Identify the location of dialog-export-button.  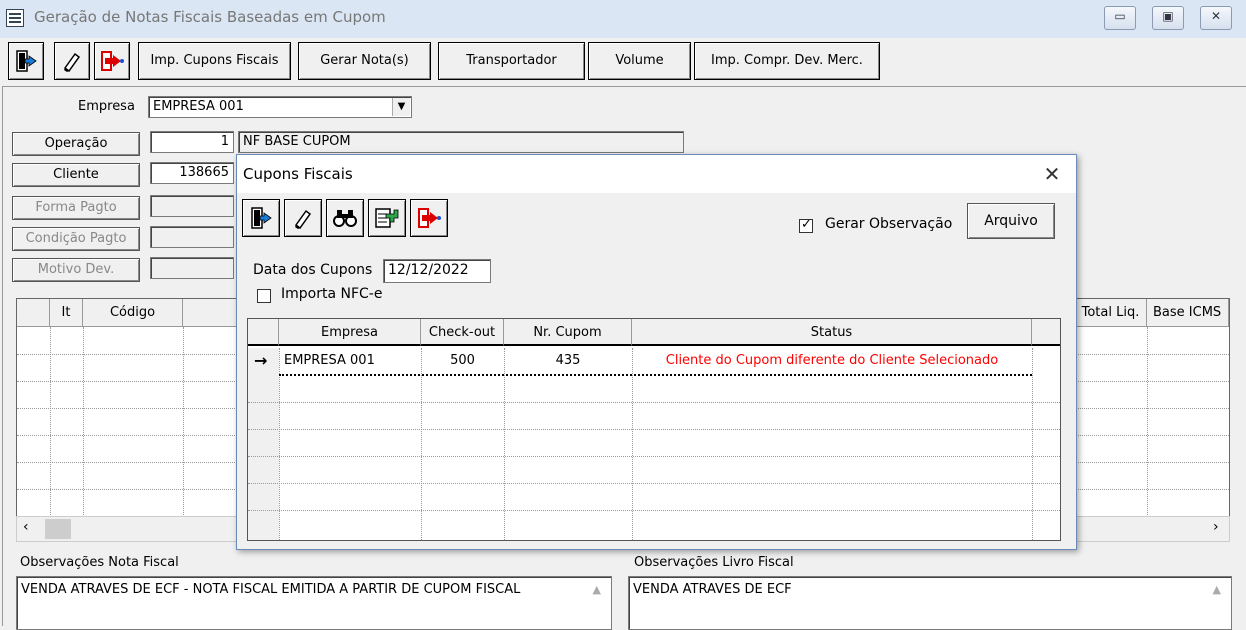
(429, 218).